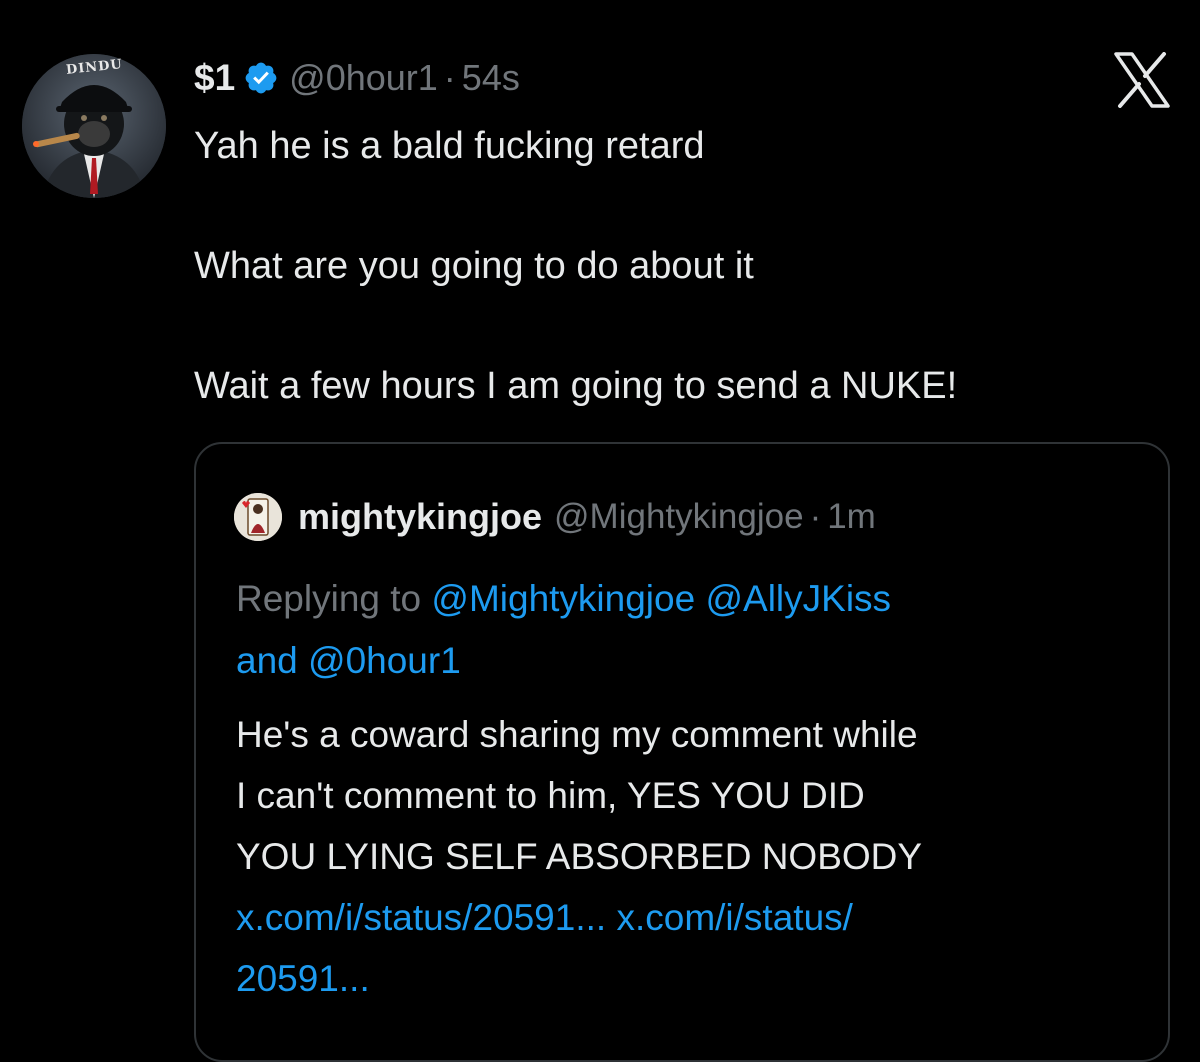  Describe the element at coordinates (363, 78) in the screenshot. I see `handle: @0hour1` at that location.